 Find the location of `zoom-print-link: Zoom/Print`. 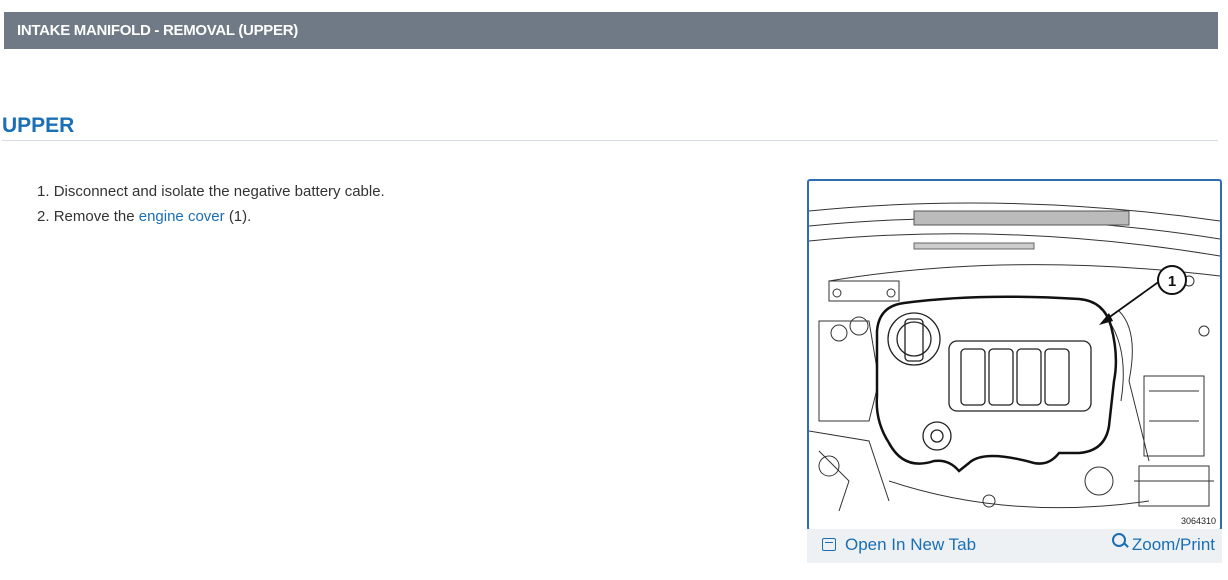

zoom-print-link: Zoom/Print is located at coordinates (1163, 544).